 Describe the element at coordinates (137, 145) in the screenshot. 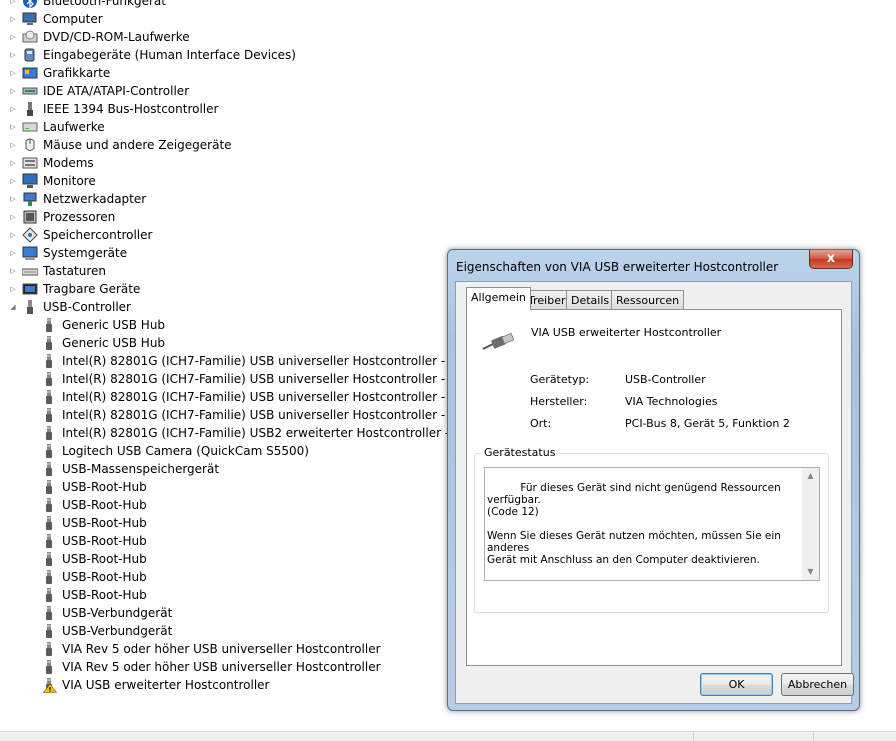

I see `tree-category-label: Mäuse und andere Zeigegeräte` at that location.